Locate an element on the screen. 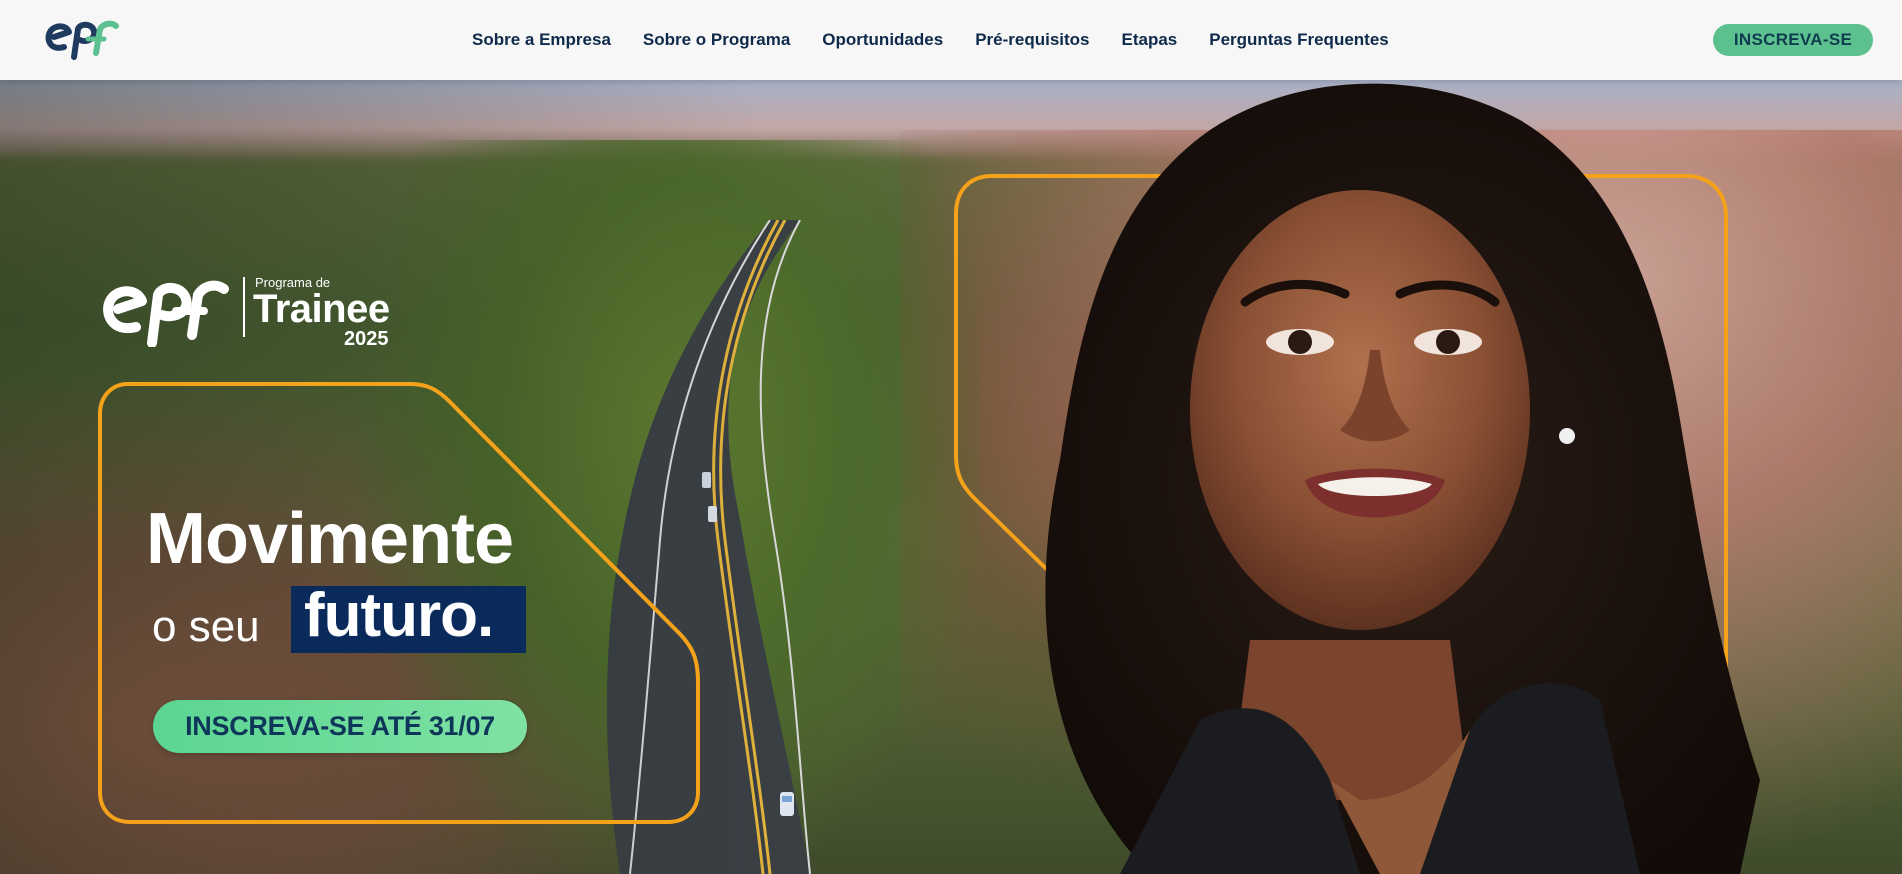  hero-signup-button: INSCREVA-SE ATÉ 31/07 is located at coordinates (340, 726).